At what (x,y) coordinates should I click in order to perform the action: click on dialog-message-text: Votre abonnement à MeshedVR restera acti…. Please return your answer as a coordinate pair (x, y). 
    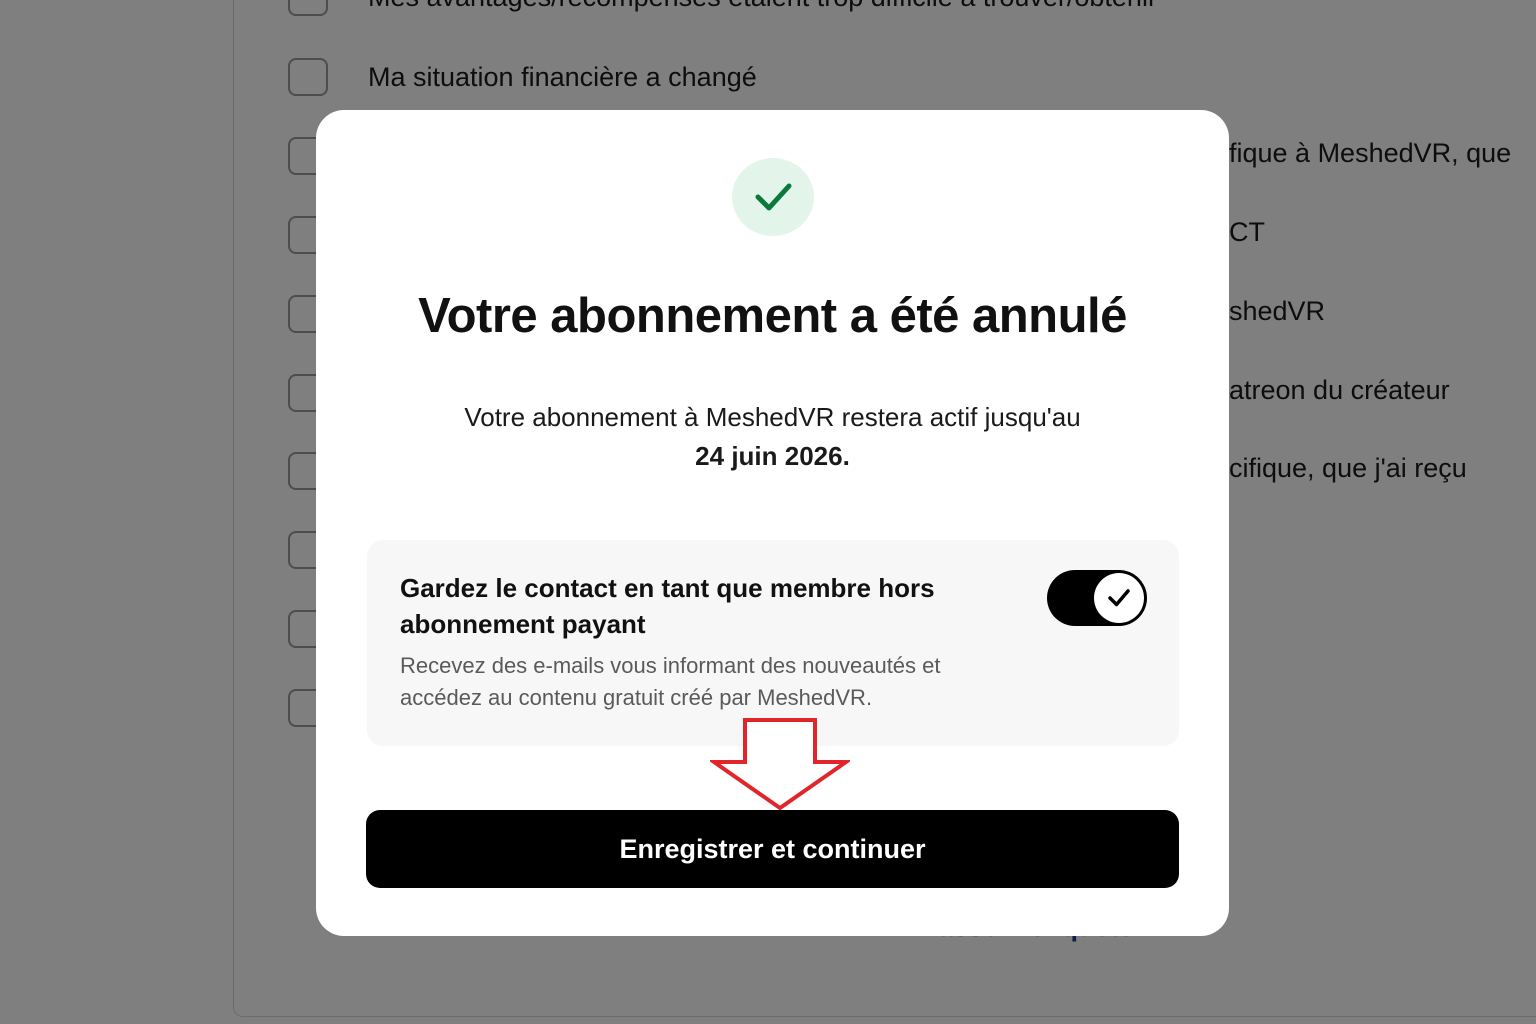
    Looking at the image, I should click on (772, 417).